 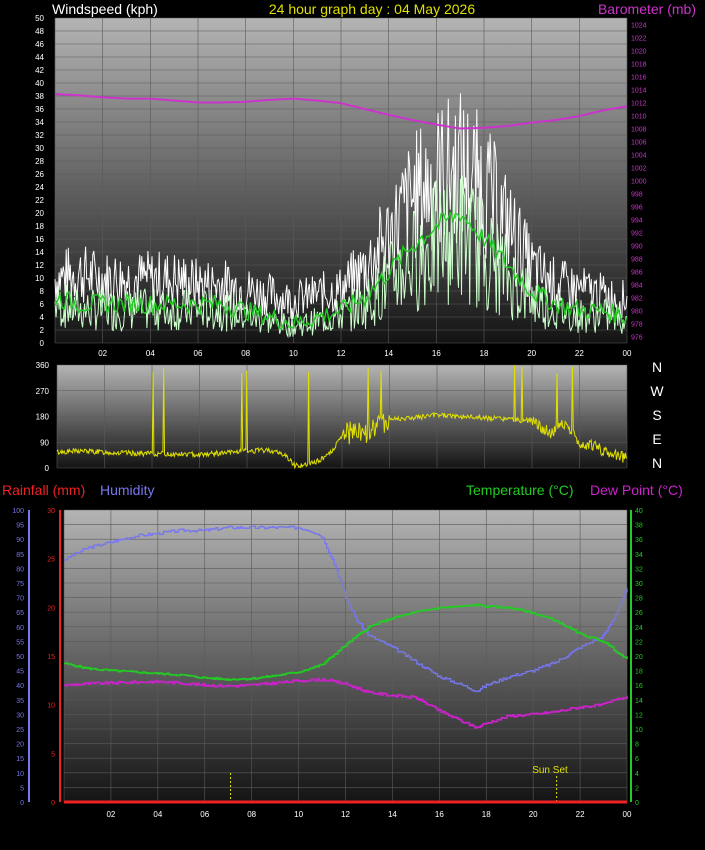 What do you see at coordinates (637, 273) in the screenshot?
I see `barometer-tick-label: 986` at bounding box center [637, 273].